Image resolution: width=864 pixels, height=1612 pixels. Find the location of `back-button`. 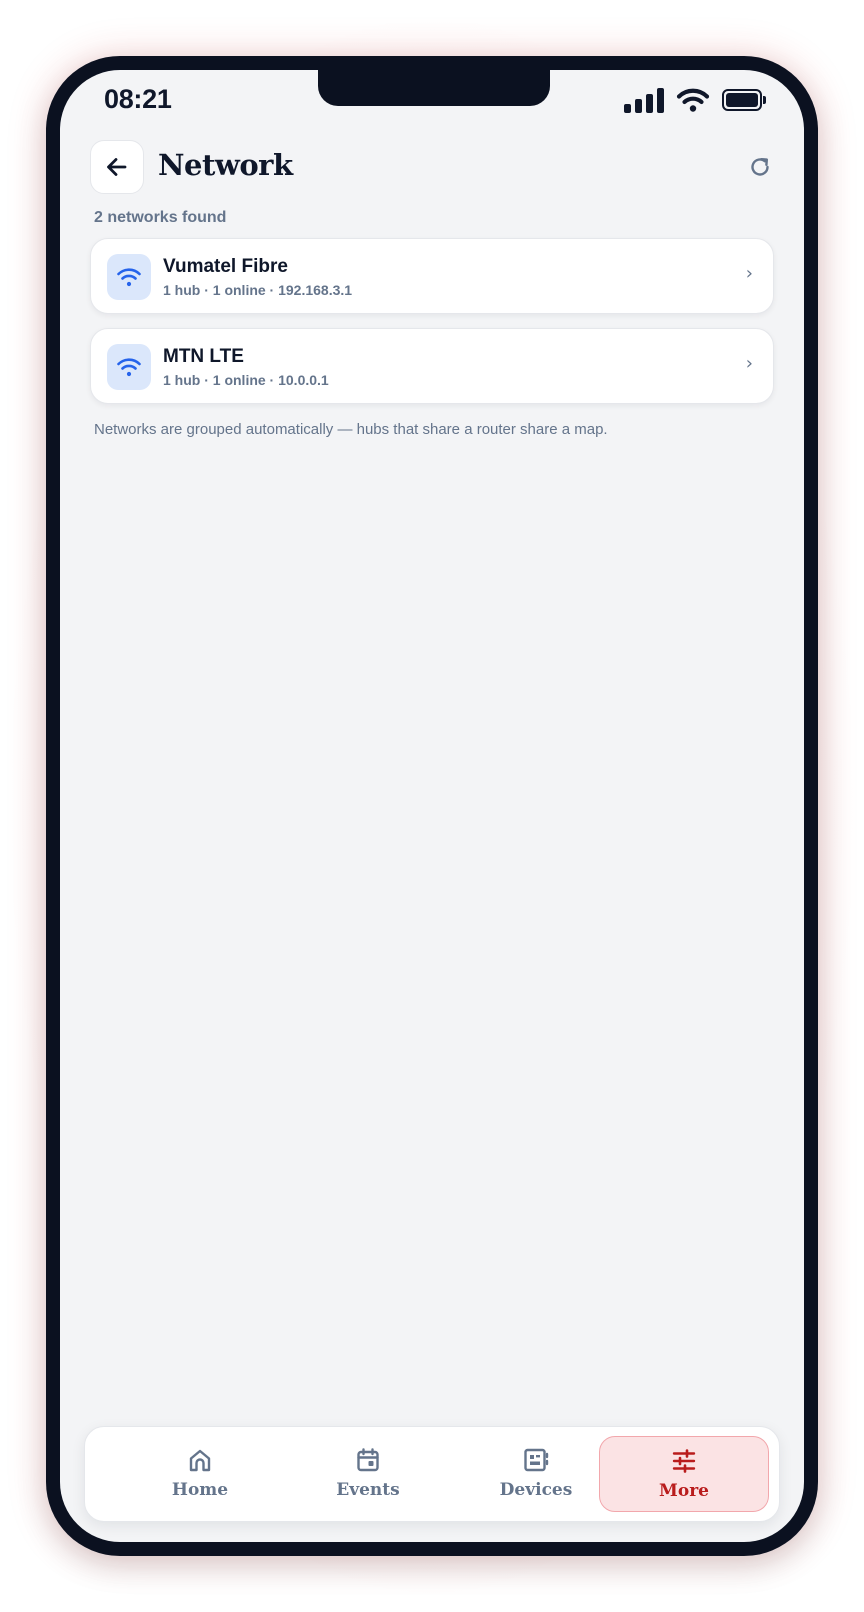

back-button is located at coordinates (117, 167).